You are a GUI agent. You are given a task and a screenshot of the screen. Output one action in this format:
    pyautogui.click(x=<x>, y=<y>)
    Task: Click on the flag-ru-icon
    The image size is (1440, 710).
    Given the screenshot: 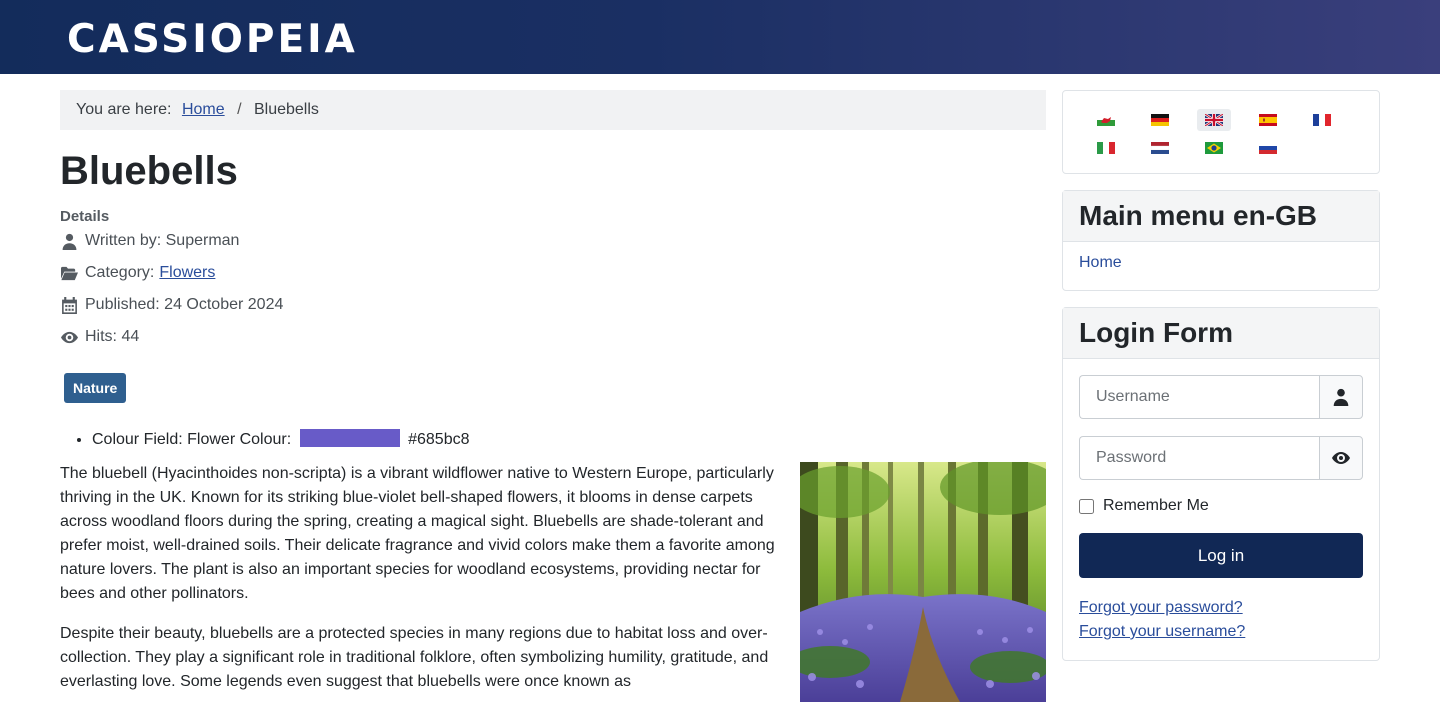 What is the action you would take?
    pyautogui.click(x=1268, y=148)
    